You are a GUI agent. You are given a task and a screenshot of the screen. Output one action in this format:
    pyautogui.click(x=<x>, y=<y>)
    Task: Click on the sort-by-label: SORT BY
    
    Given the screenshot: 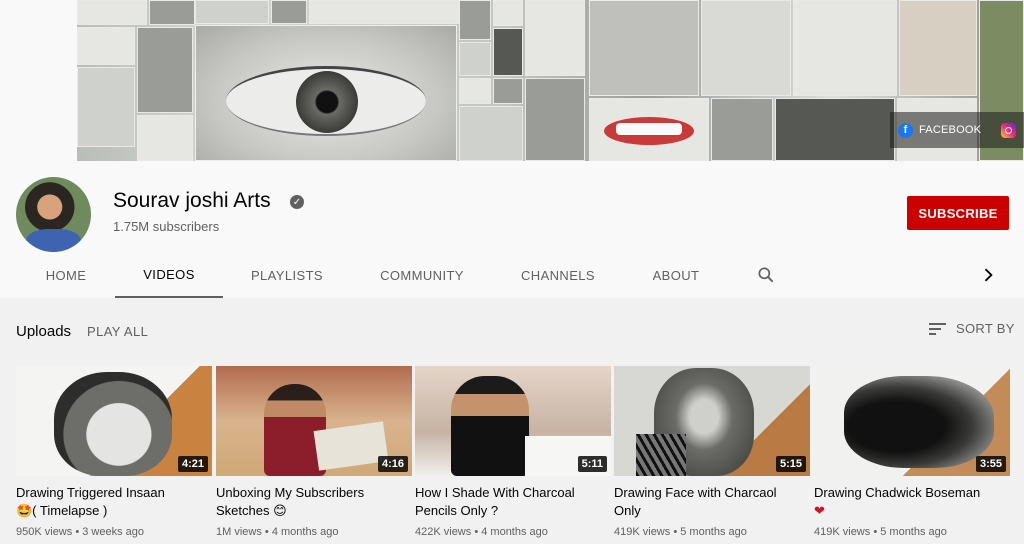 What is the action you would take?
    pyautogui.click(x=985, y=328)
    